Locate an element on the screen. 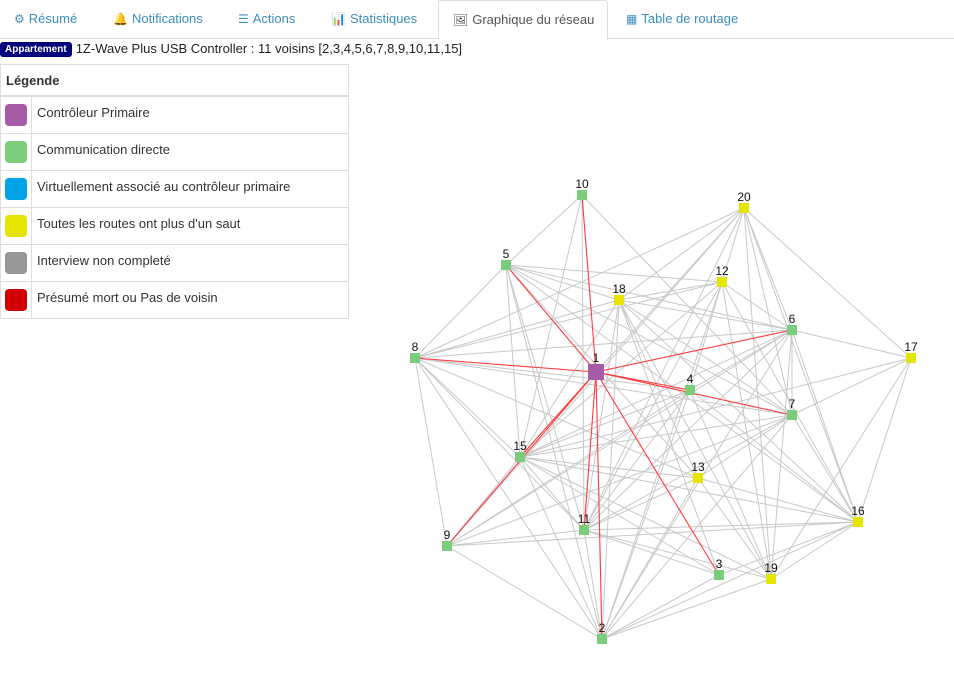 The image size is (954, 675). node-label: 19 is located at coordinates (771, 568).